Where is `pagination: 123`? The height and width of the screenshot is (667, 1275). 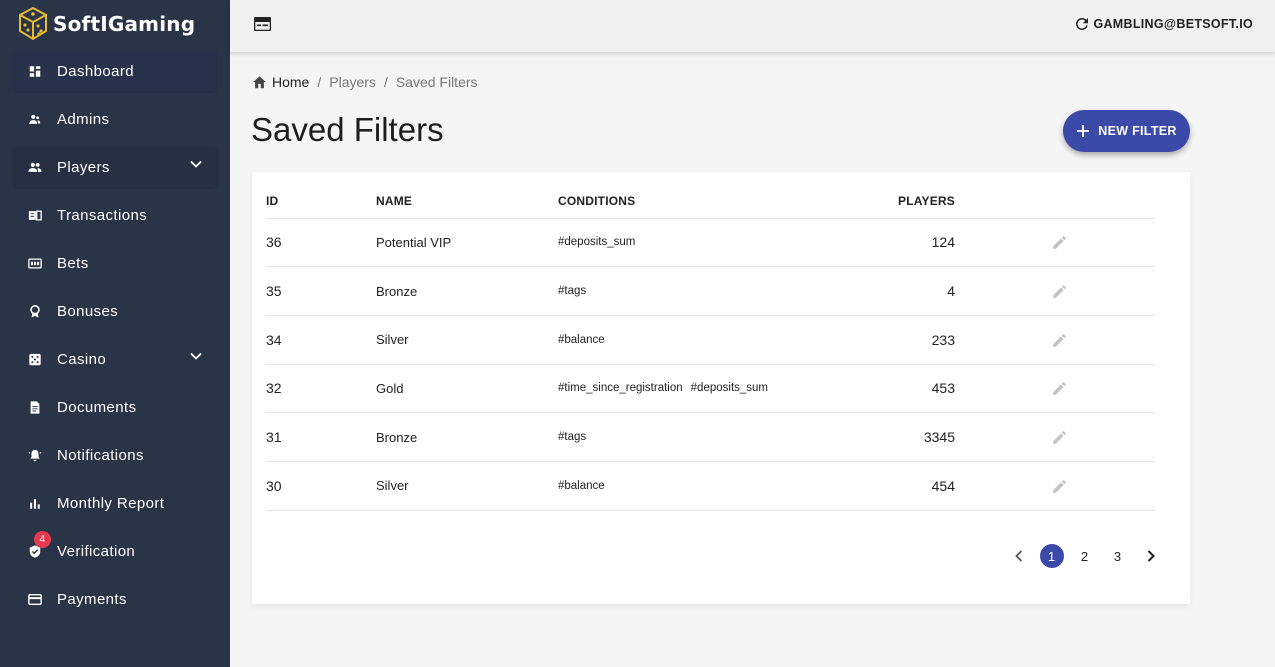
pagination: 123 is located at coordinates (1084, 556).